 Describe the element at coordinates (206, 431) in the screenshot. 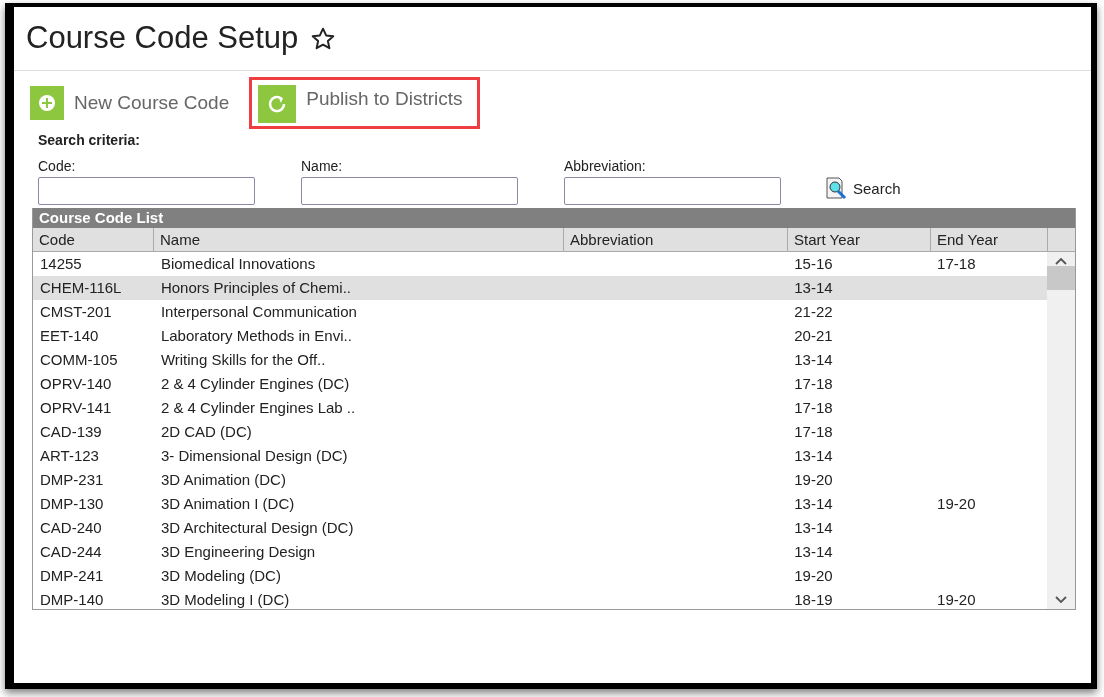

I see `table-cell: 2D CAD (DC)` at that location.